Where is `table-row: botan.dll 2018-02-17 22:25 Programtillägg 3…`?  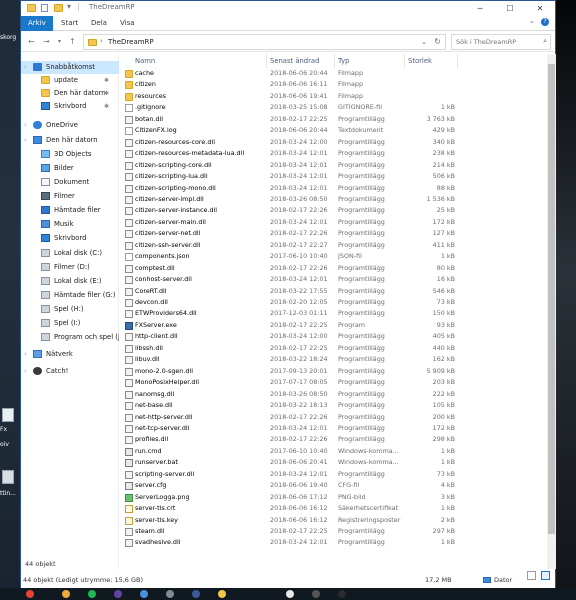 table-row: botan.dll 2018-02-17 22:25 Programtillägg 3… is located at coordinates (334, 119).